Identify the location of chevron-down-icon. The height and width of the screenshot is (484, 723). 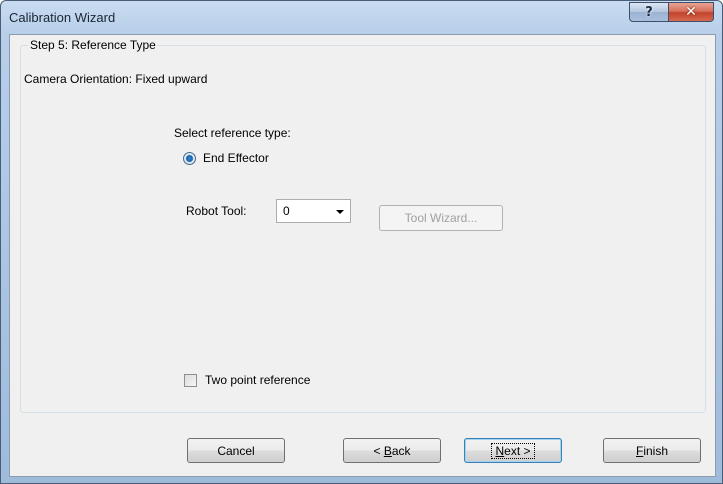
(340, 212).